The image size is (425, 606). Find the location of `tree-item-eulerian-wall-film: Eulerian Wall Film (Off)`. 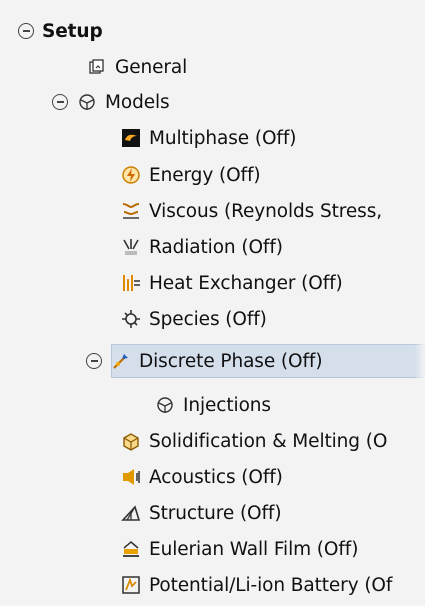

tree-item-eulerian-wall-film: Eulerian Wall Film (Off) is located at coordinates (239, 549).